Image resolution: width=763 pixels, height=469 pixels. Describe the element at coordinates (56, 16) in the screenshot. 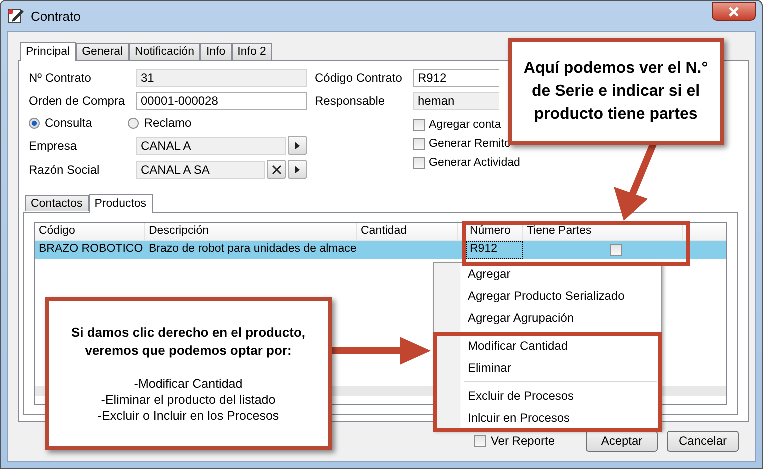

I see `window-title: Contrato` at that location.